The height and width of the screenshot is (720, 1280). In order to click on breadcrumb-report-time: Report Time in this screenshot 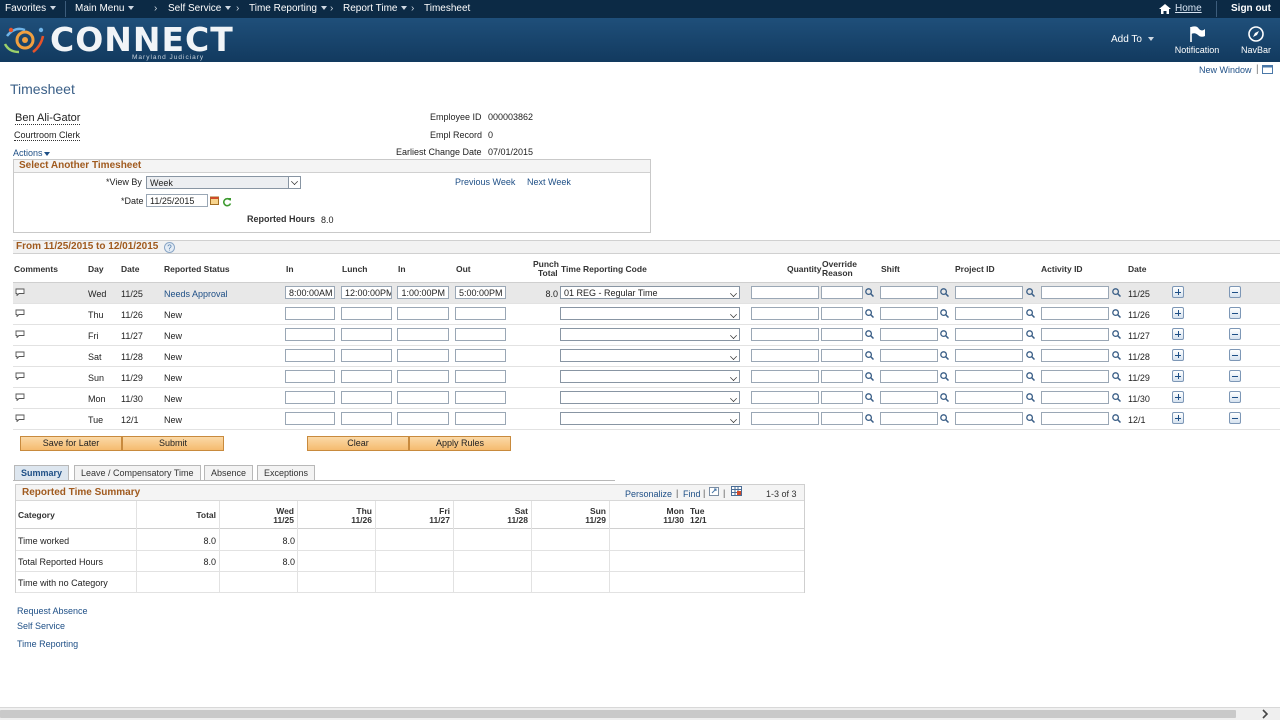, I will do `click(375, 8)`.